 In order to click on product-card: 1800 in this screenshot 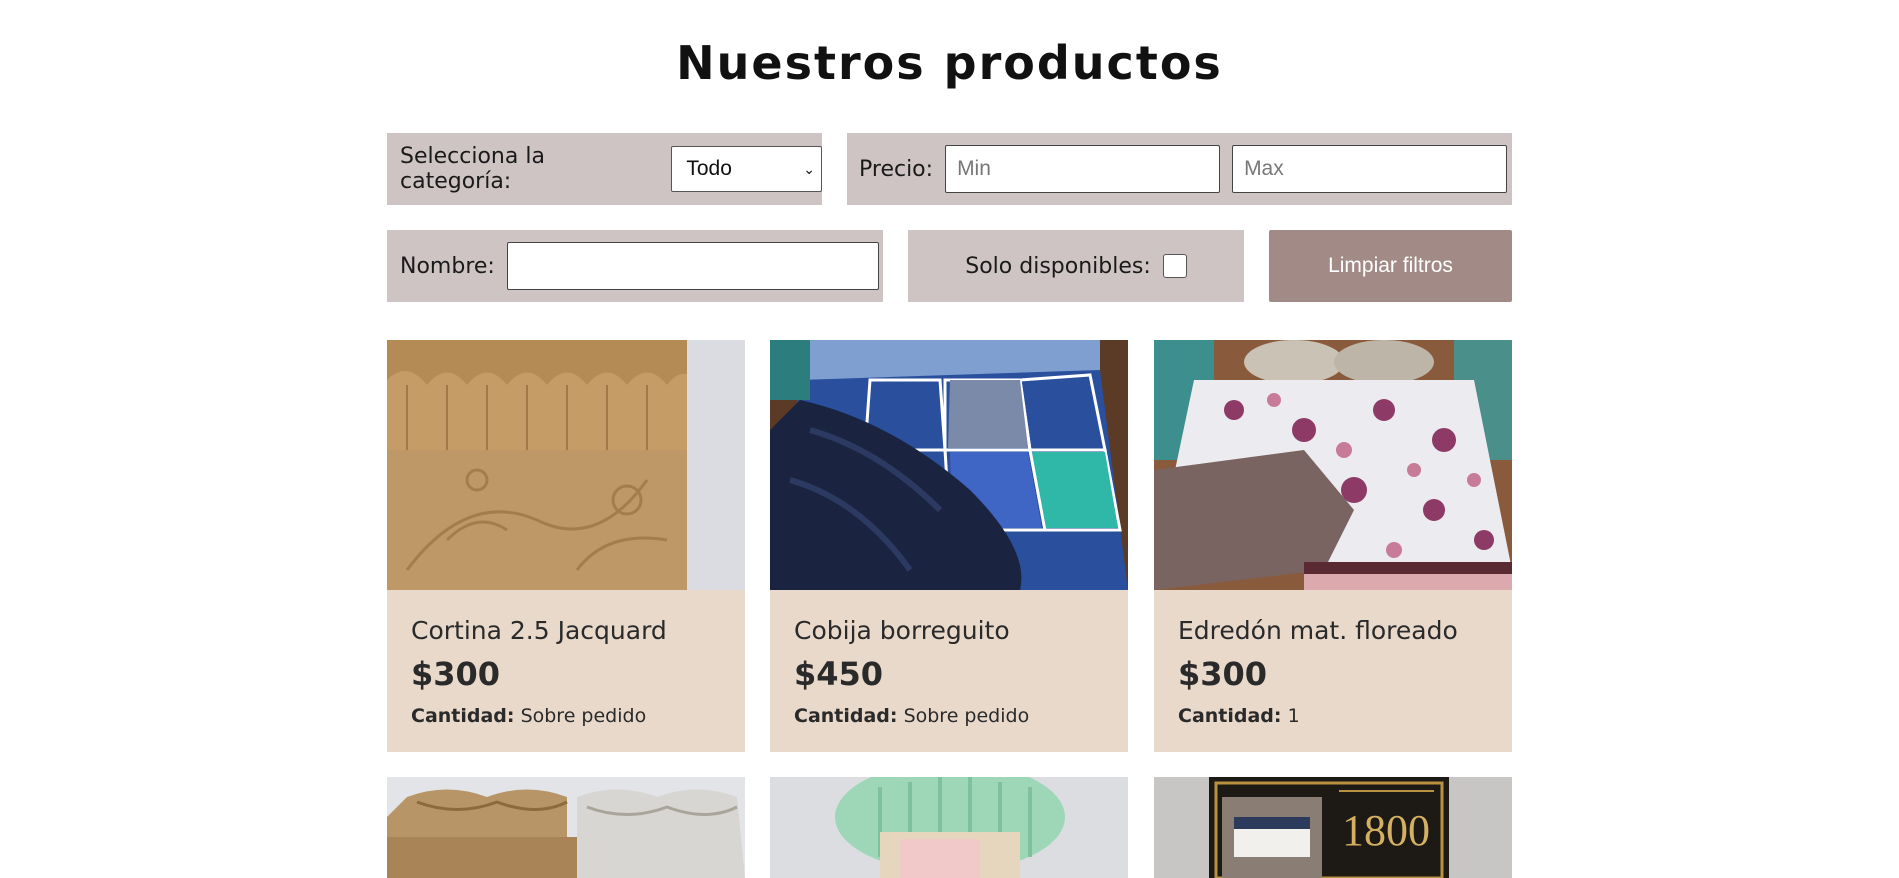, I will do `click(1333, 827)`.